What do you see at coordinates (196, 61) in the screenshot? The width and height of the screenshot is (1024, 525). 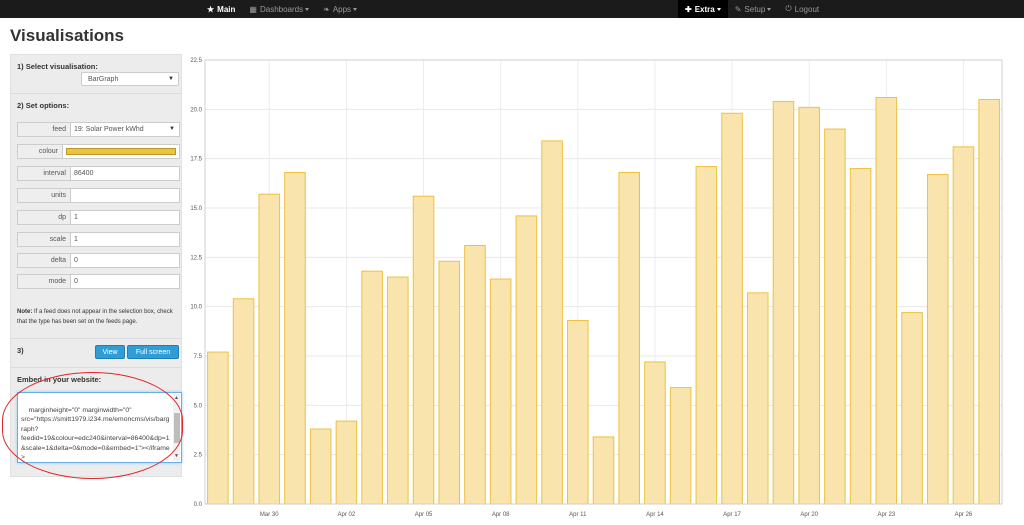 I see `y-tick-label: 22.5` at bounding box center [196, 61].